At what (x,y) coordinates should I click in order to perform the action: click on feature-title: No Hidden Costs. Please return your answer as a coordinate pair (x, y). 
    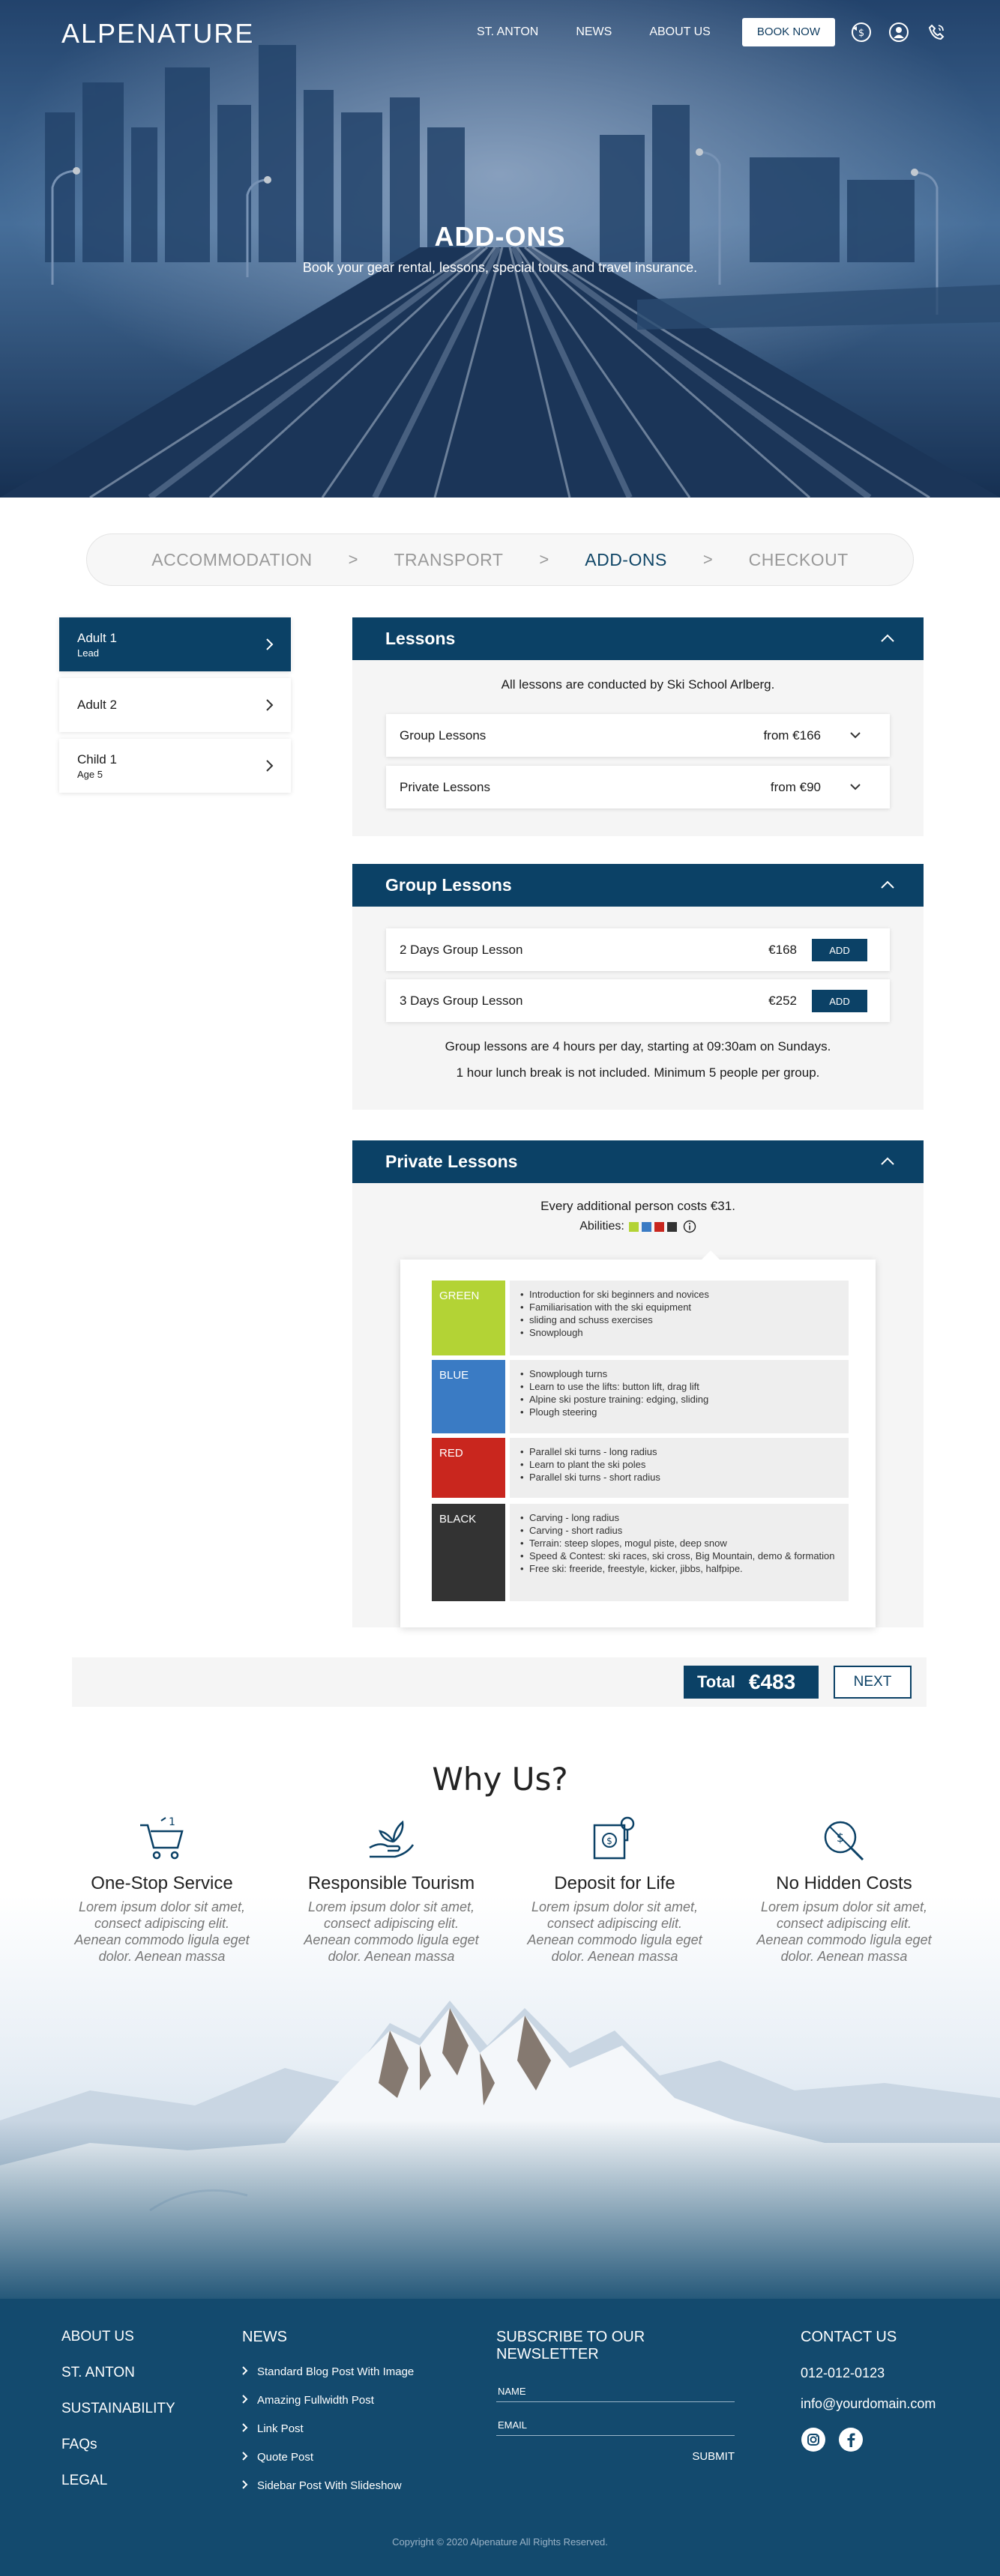
    Looking at the image, I should click on (844, 1883).